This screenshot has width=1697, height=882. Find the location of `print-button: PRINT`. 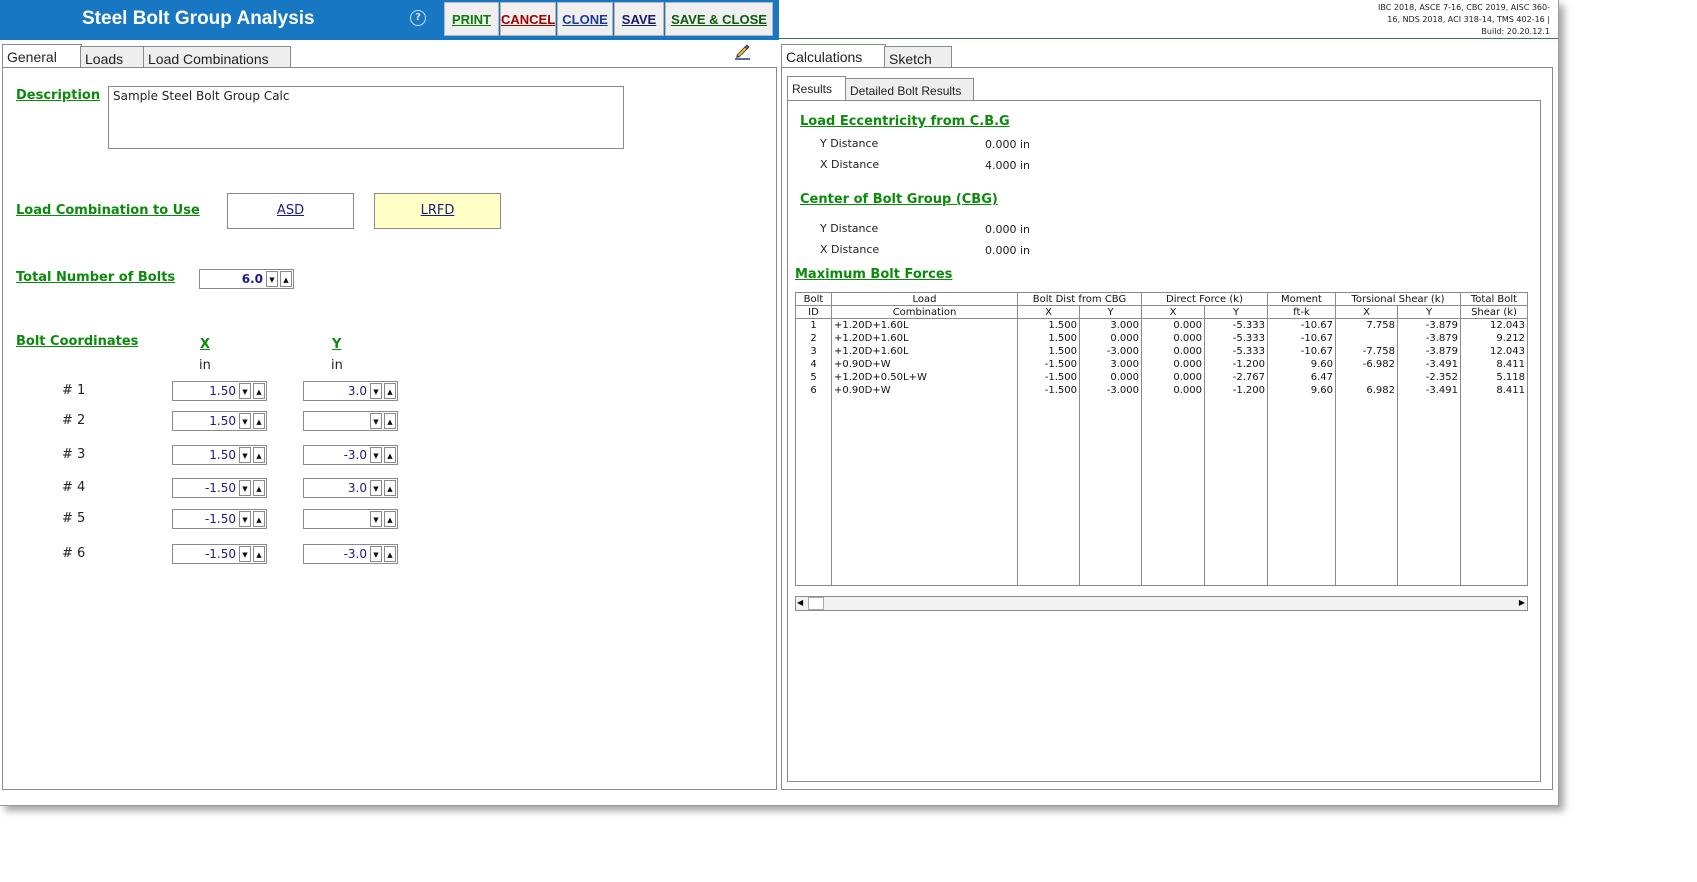

print-button: PRINT is located at coordinates (471, 19).